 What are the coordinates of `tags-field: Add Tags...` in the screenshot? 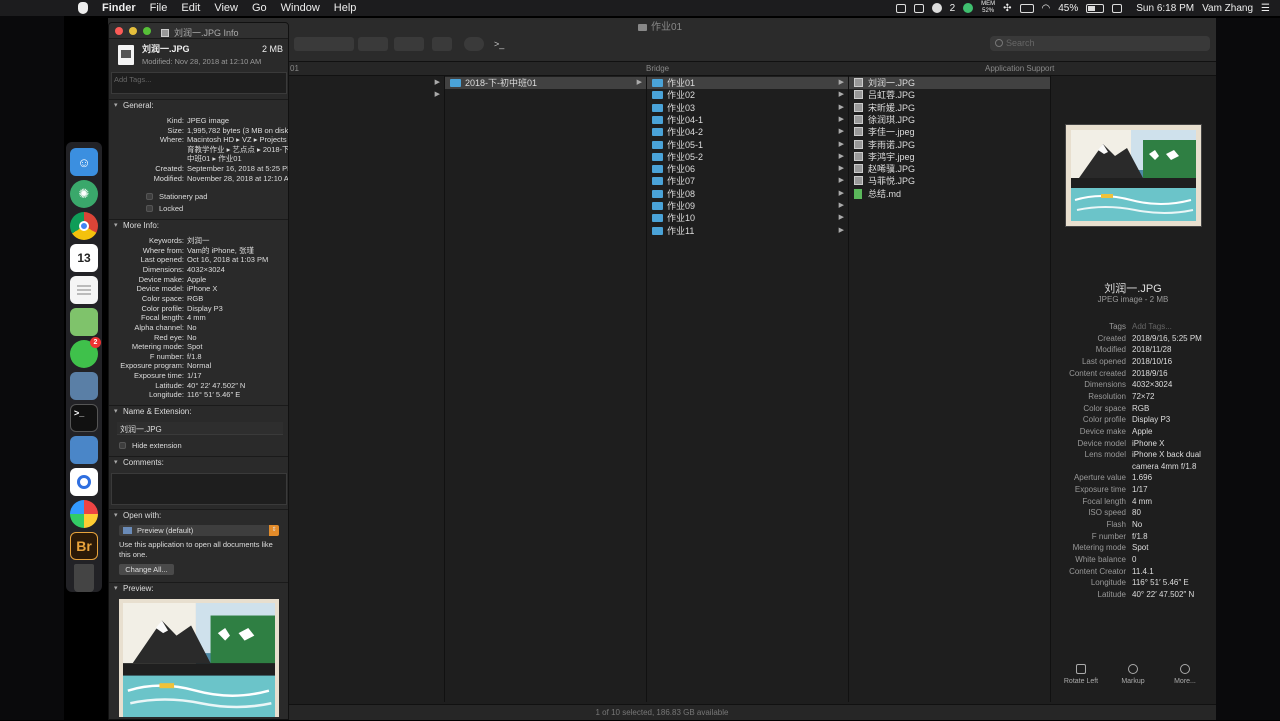 It's located at (199, 83).